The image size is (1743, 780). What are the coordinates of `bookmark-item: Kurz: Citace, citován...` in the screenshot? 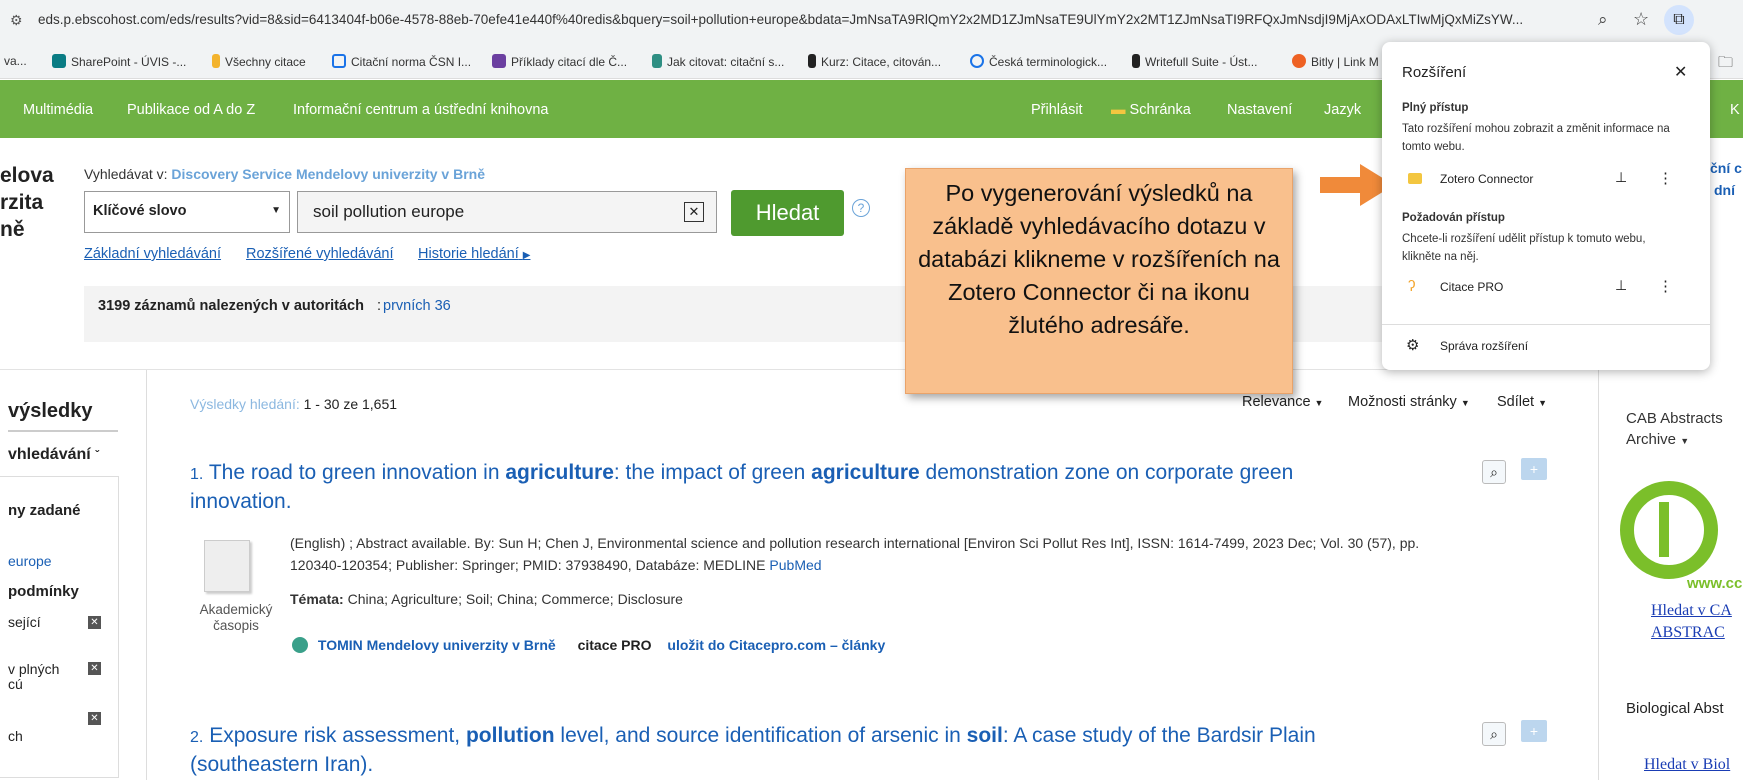 It's located at (874, 61).